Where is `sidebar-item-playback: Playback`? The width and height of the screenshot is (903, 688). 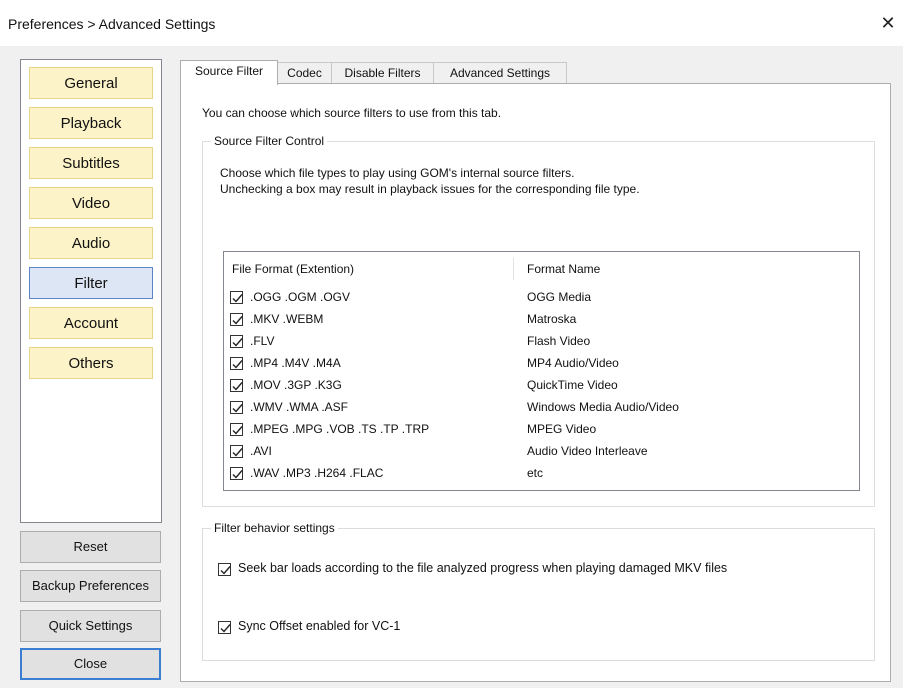 sidebar-item-playback: Playback is located at coordinates (91, 123).